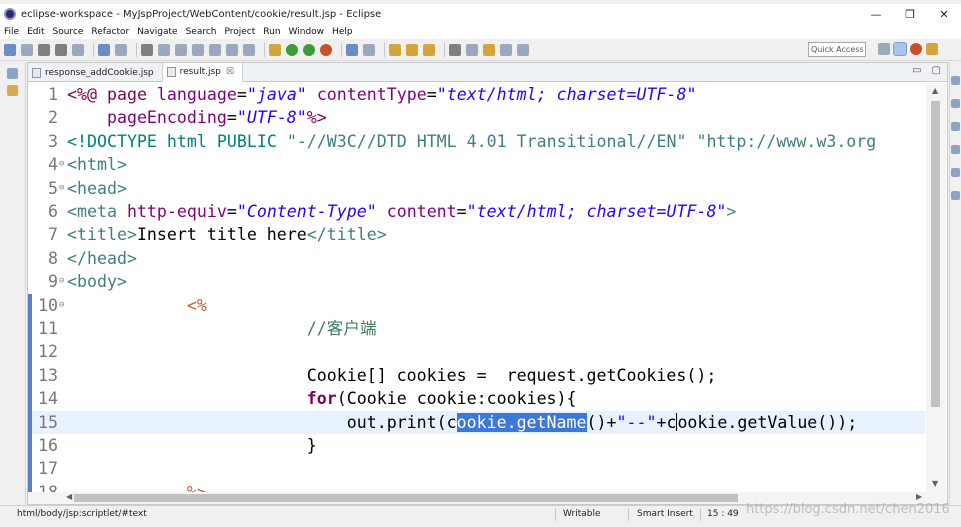 Image resolution: width=961 pixels, height=527 pixels. What do you see at coordinates (476, 281) in the screenshot?
I see `code-line: 9 ⊖ <body>` at bounding box center [476, 281].